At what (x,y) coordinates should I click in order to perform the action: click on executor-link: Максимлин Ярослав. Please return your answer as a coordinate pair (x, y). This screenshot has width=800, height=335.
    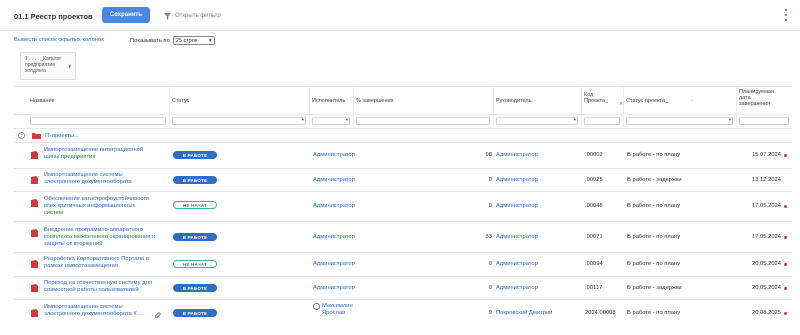
    Looking at the image, I should click on (337, 310).